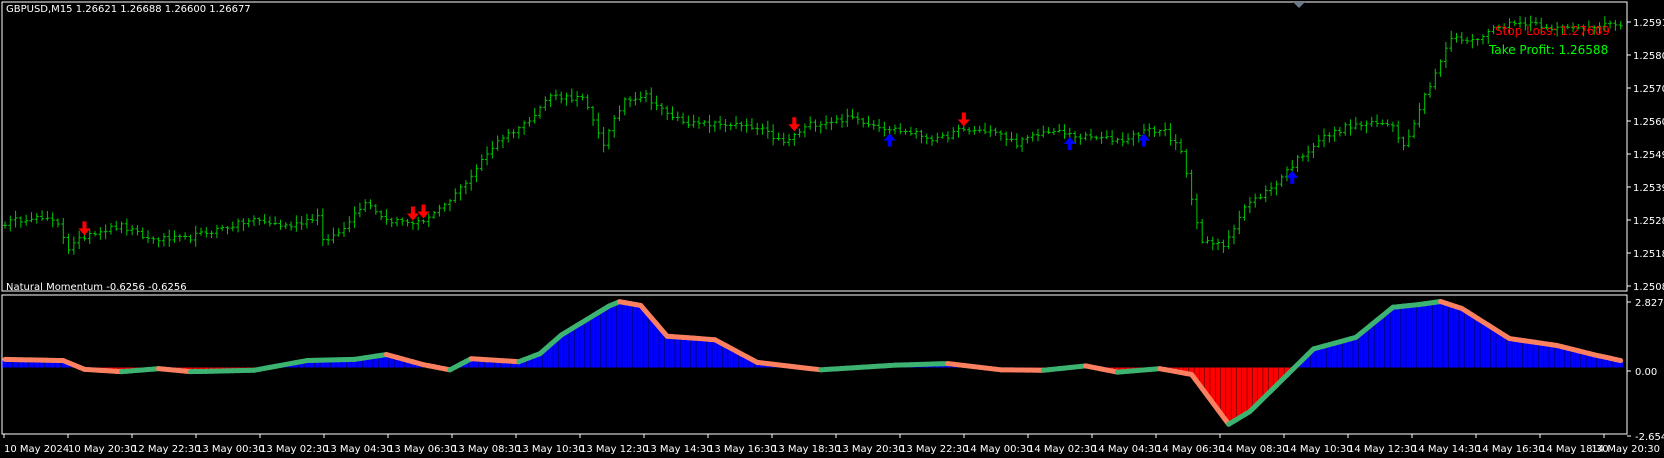 This screenshot has width=1664, height=458. What do you see at coordinates (998, 449) in the screenshot?
I see `time-axis-label: 14 May 00:30` at bounding box center [998, 449].